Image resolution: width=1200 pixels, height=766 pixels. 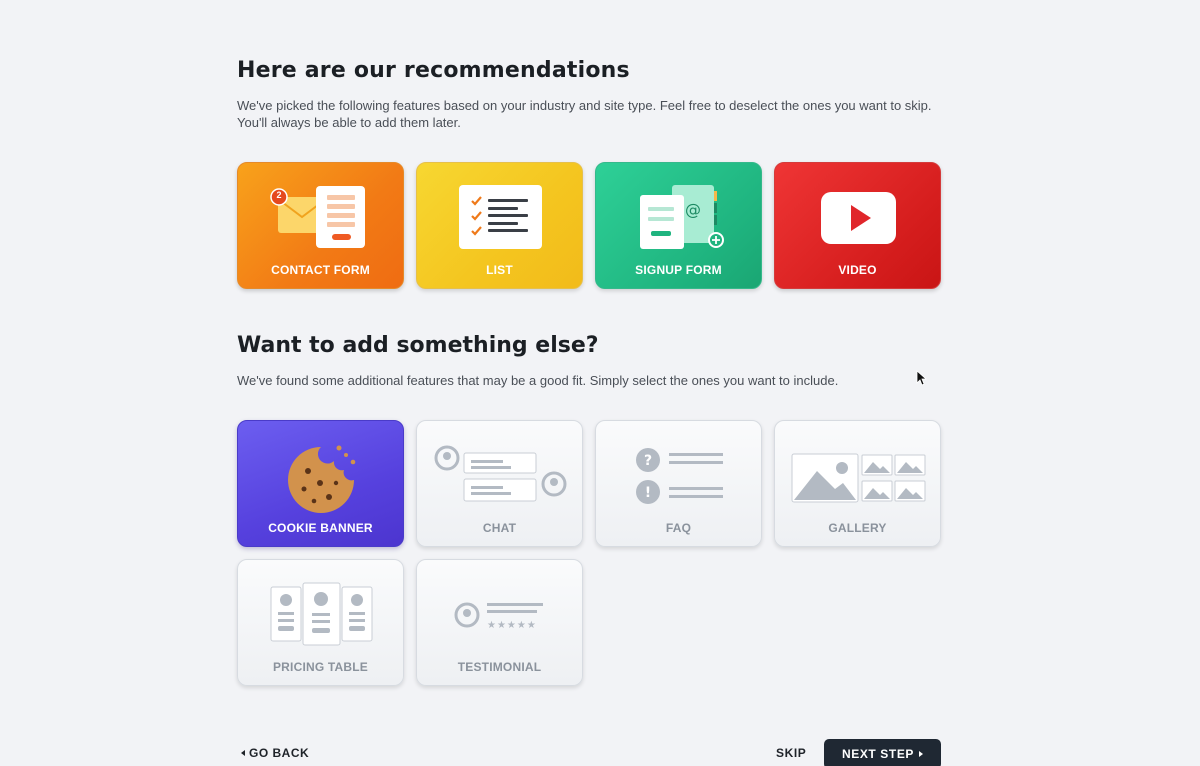 What do you see at coordinates (791, 753) in the screenshot?
I see `skip-button: SKIP` at bounding box center [791, 753].